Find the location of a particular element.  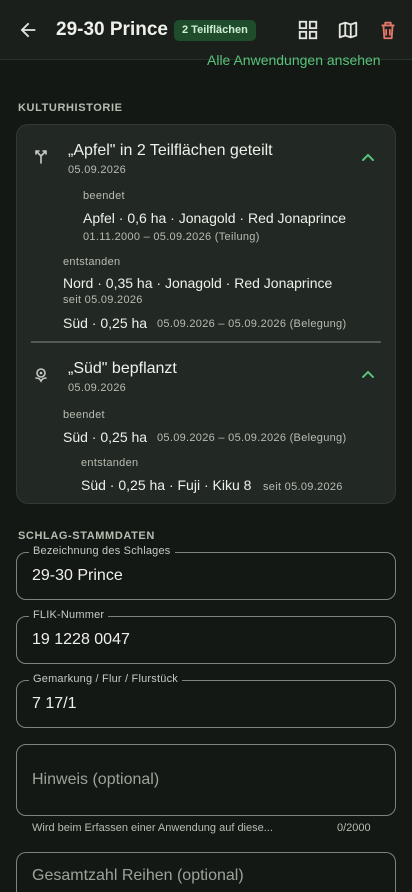

event2-created-label: entstanden is located at coordinates (110, 463).